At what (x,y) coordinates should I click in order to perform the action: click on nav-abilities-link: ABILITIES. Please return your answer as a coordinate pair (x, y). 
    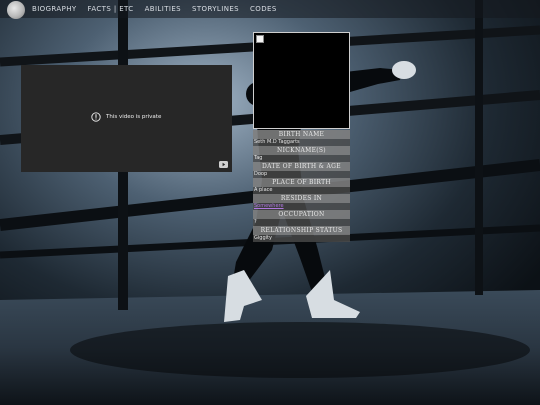
    Looking at the image, I should click on (163, 9).